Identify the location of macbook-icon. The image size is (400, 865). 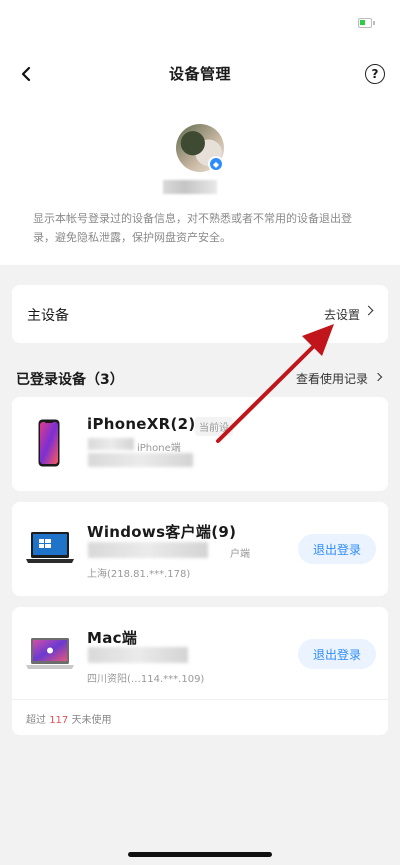
(50, 653).